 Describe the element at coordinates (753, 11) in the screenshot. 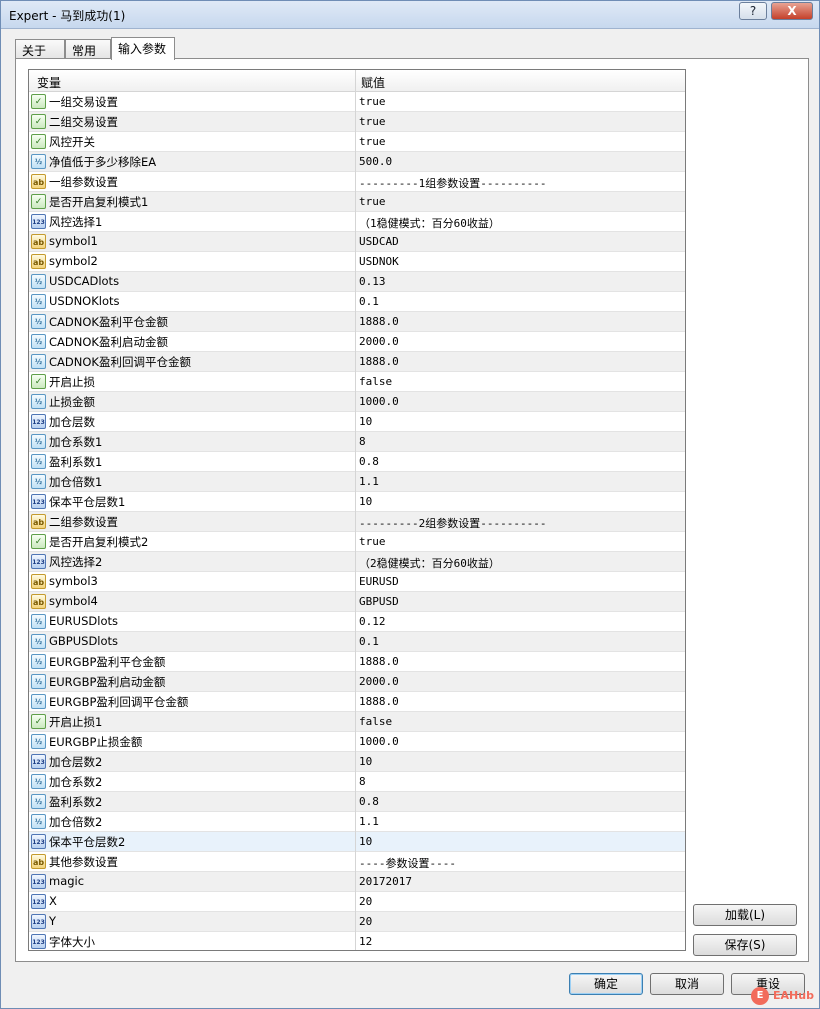

I see `help-button: ?` at that location.